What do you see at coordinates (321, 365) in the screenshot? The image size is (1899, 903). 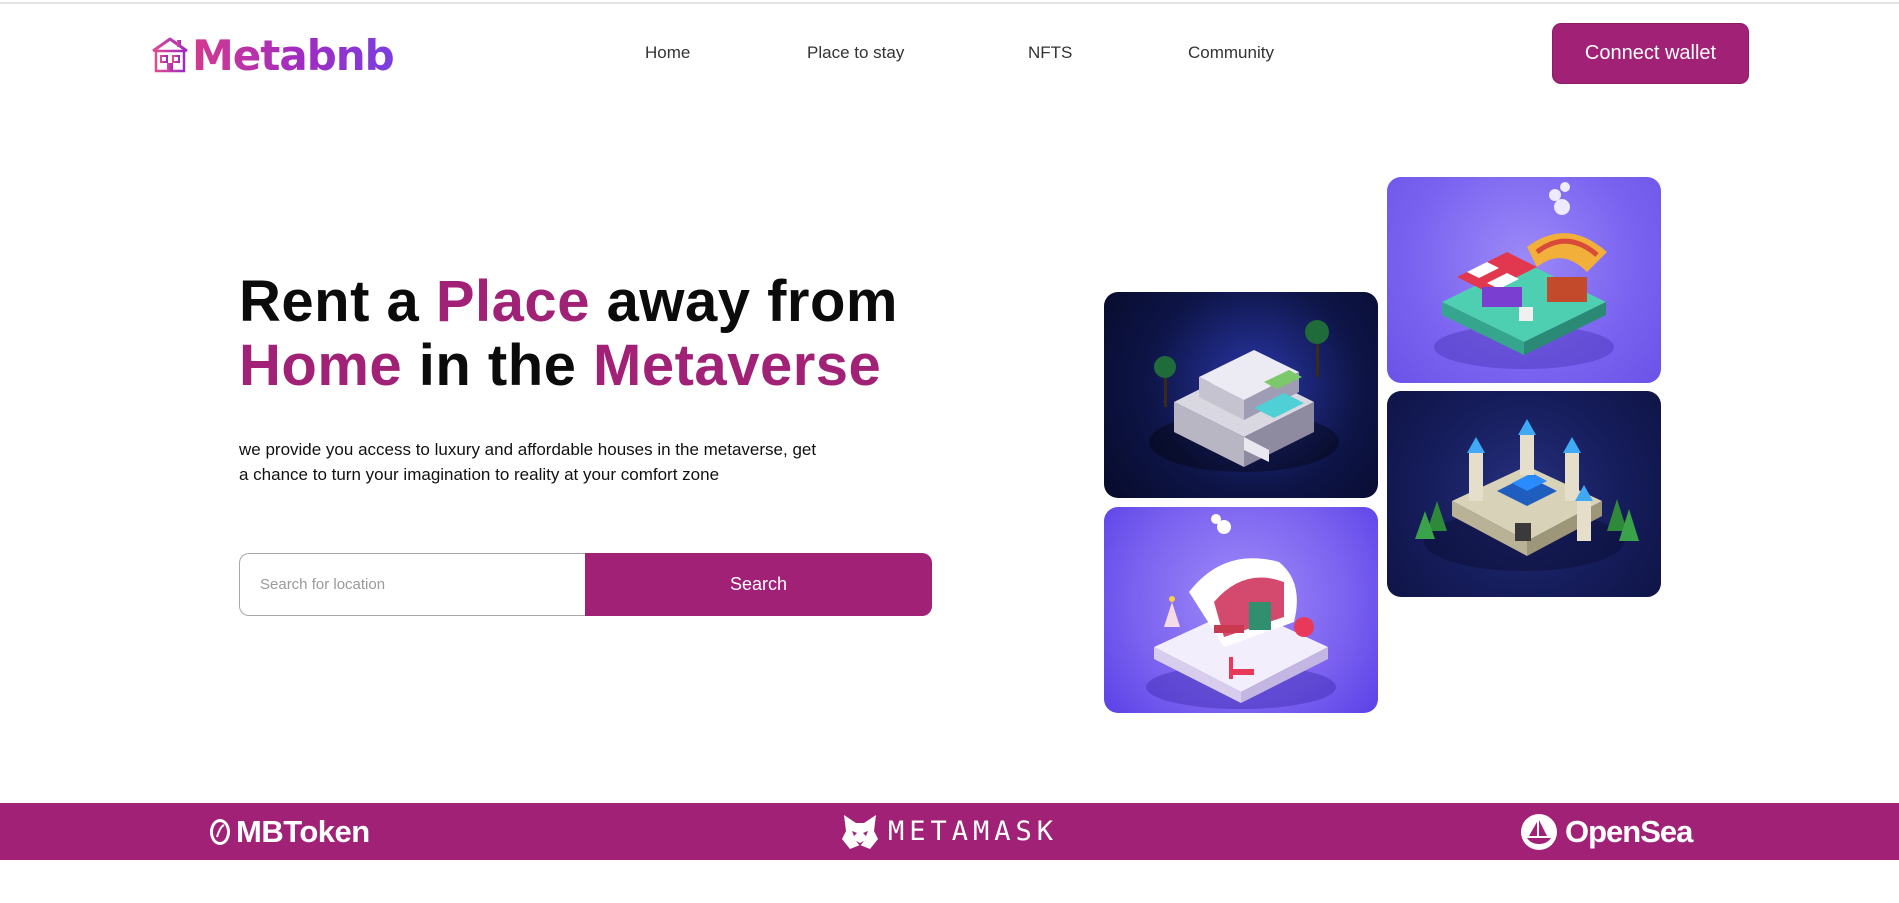 I see `hero-title-accent: Home` at bounding box center [321, 365].